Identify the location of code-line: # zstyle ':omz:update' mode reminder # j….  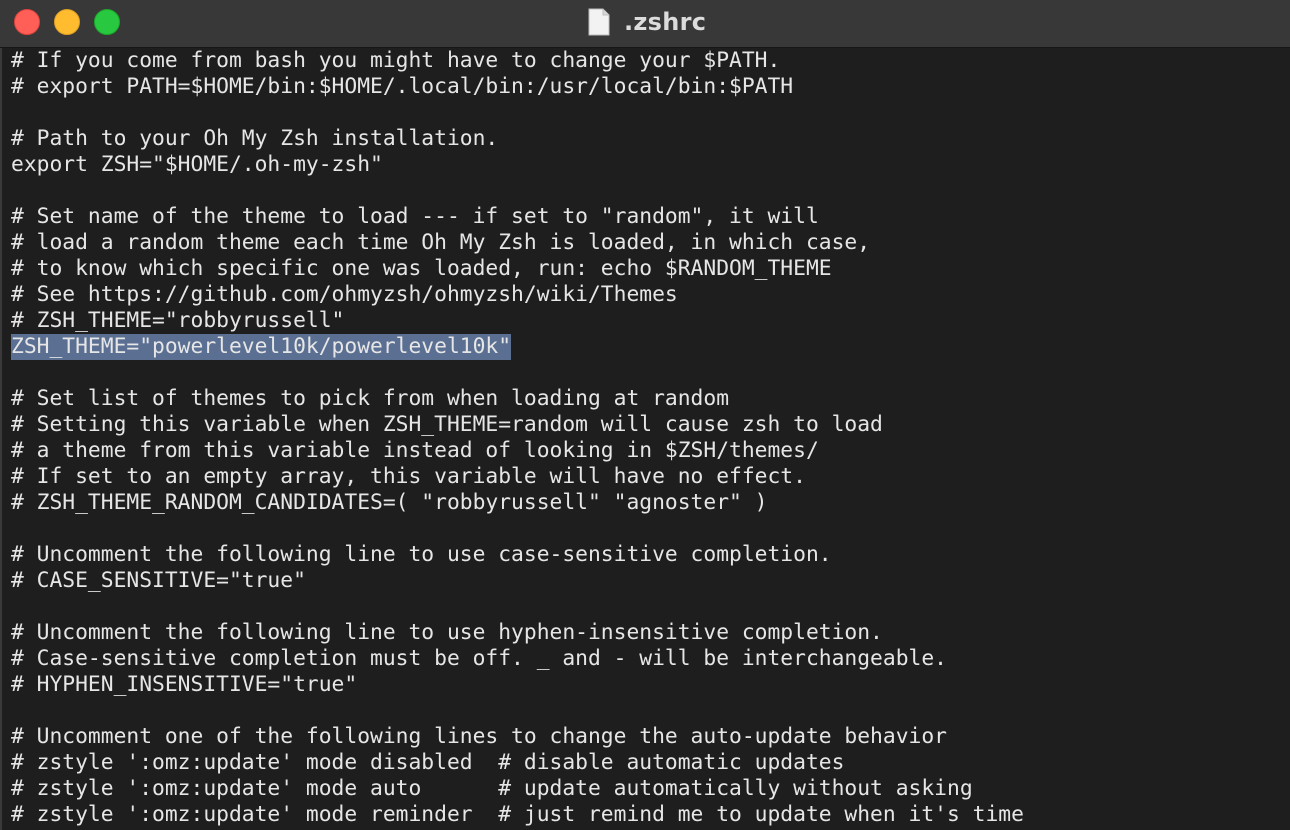
(517, 815).